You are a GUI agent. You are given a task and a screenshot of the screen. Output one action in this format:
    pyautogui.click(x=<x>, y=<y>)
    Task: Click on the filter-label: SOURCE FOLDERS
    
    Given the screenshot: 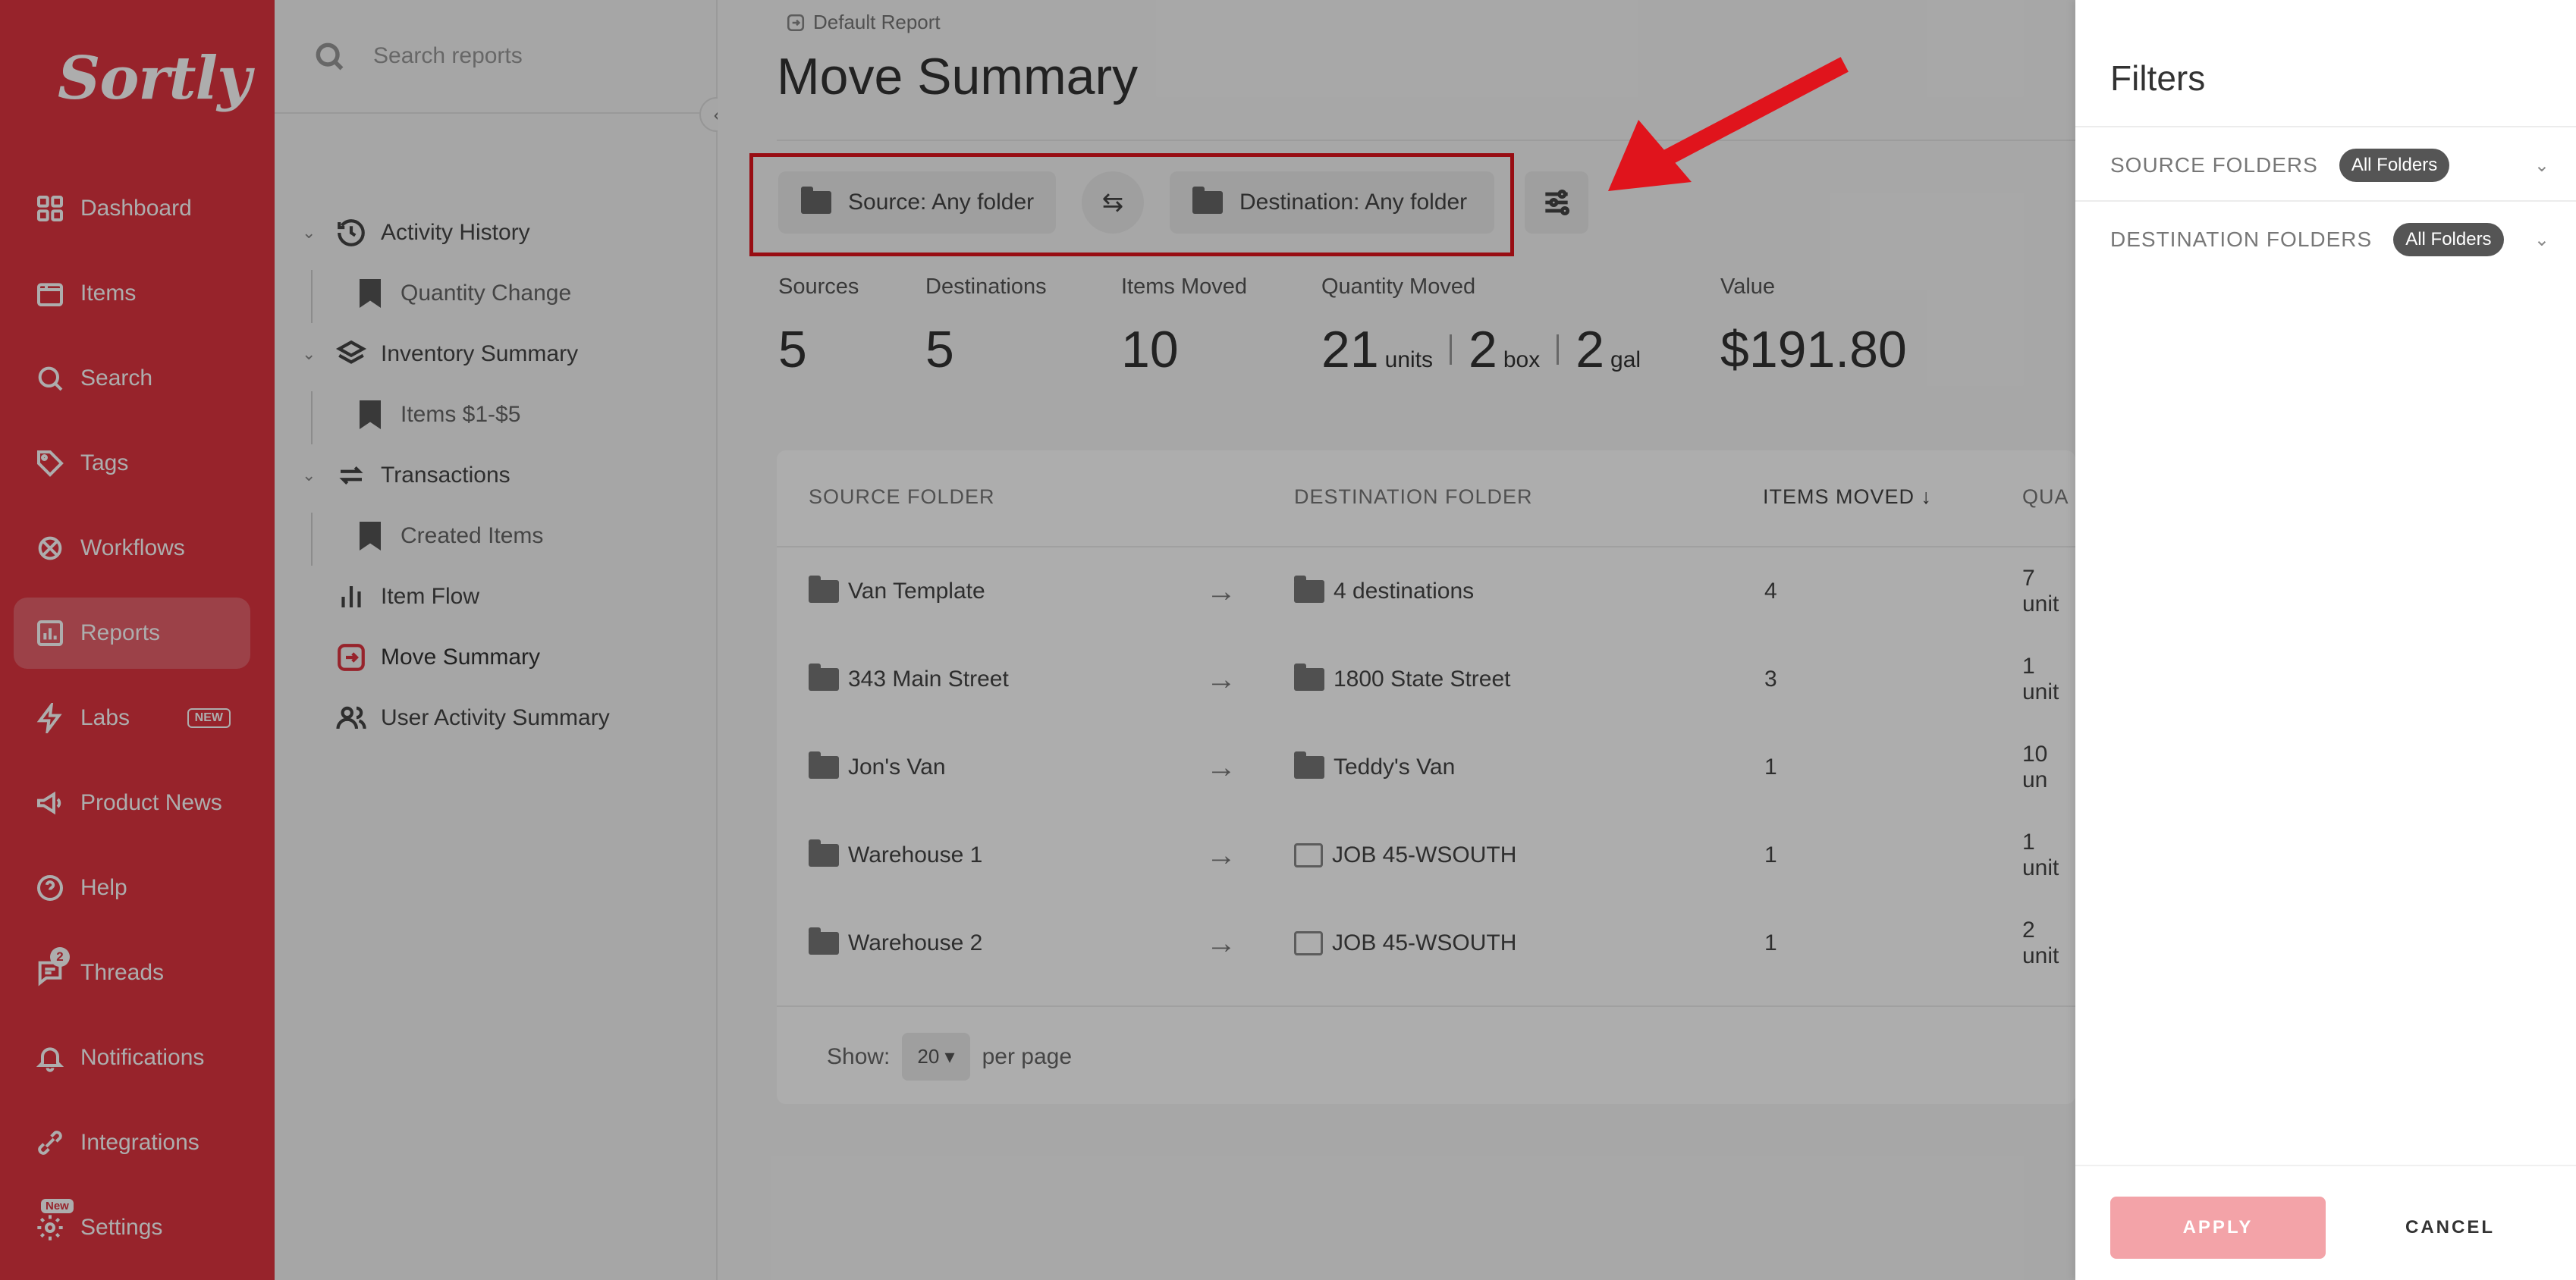 What is the action you would take?
    pyautogui.click(x=2214, y=165)
    